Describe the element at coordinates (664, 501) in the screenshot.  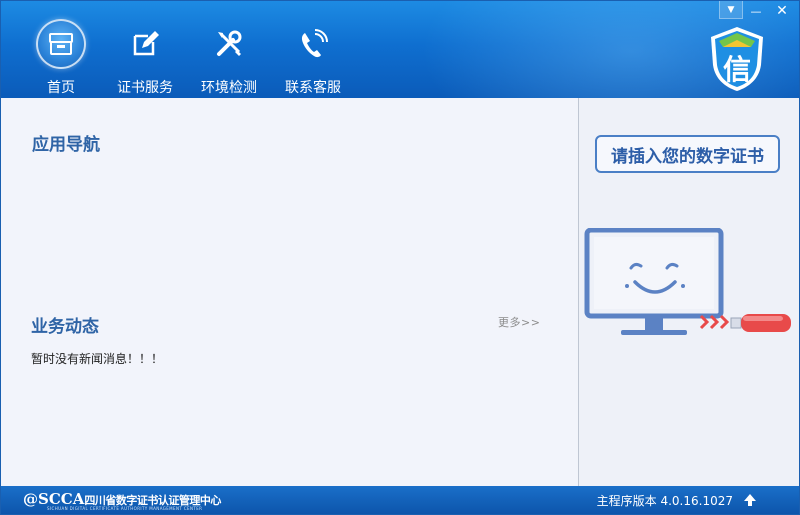
I see `version-text: 主程序版本 4.0.16.1027` at that location.